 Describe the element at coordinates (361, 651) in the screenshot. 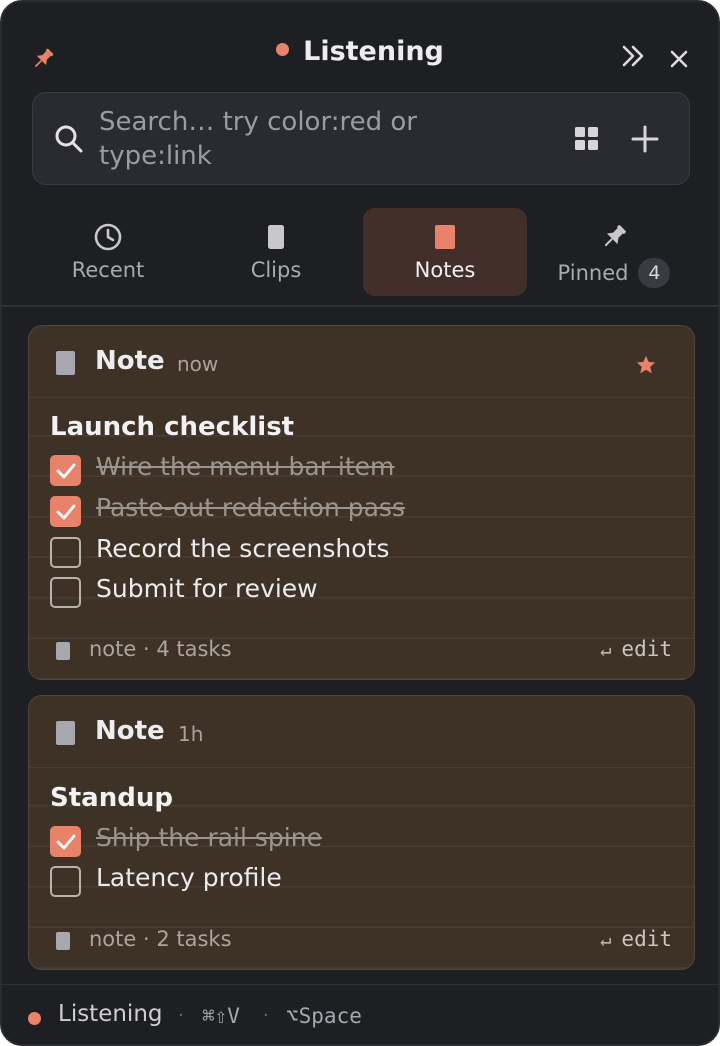

I see `card-footer: note · 4 tasks ↵ edit` at that location.